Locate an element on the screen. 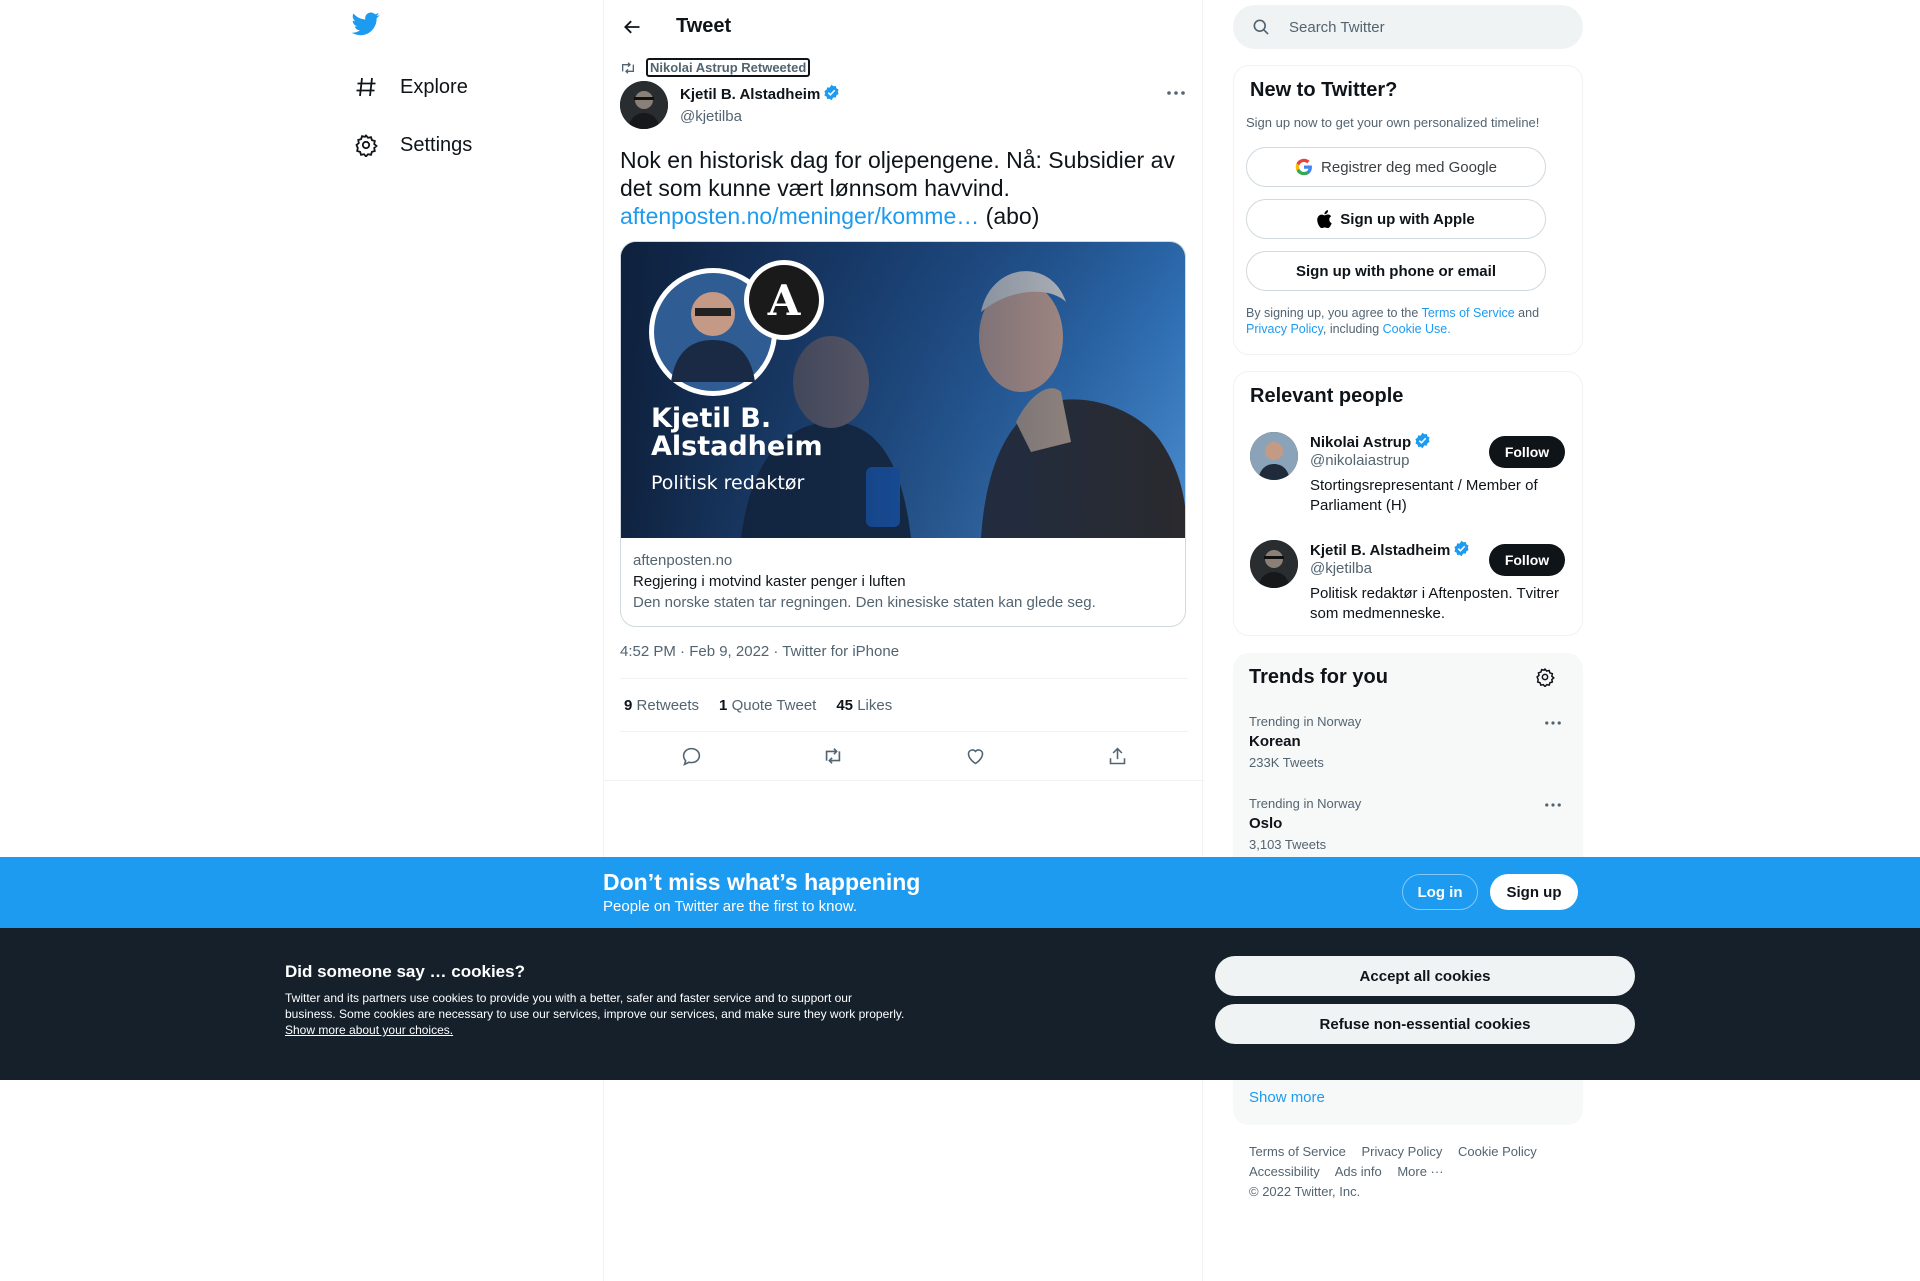 This screenshot has width=1920, height=1281. google-icon is located at coordinates (1304, 167).